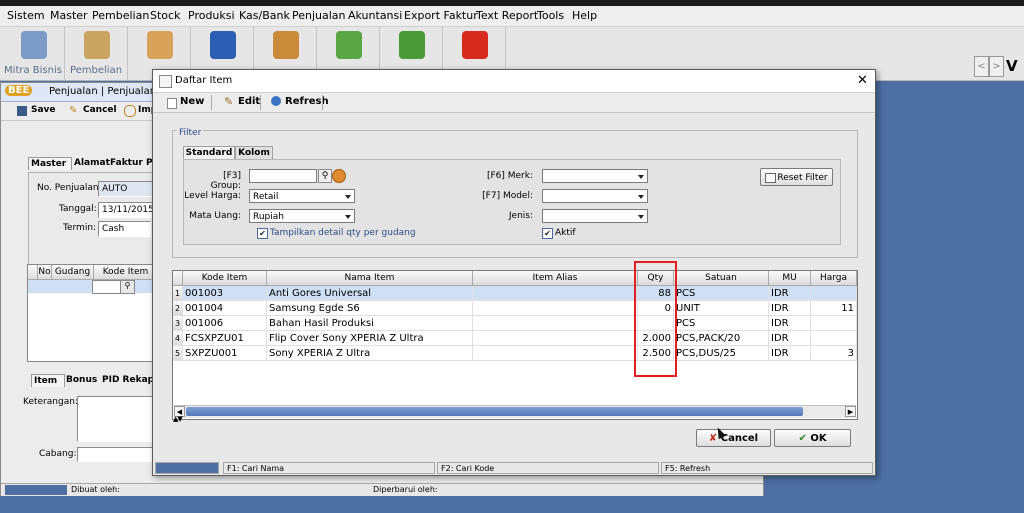 Image resolution: width=1024 pixels, height=513 pixels. I want to click on nav-next-button: >, so click(996, 66).